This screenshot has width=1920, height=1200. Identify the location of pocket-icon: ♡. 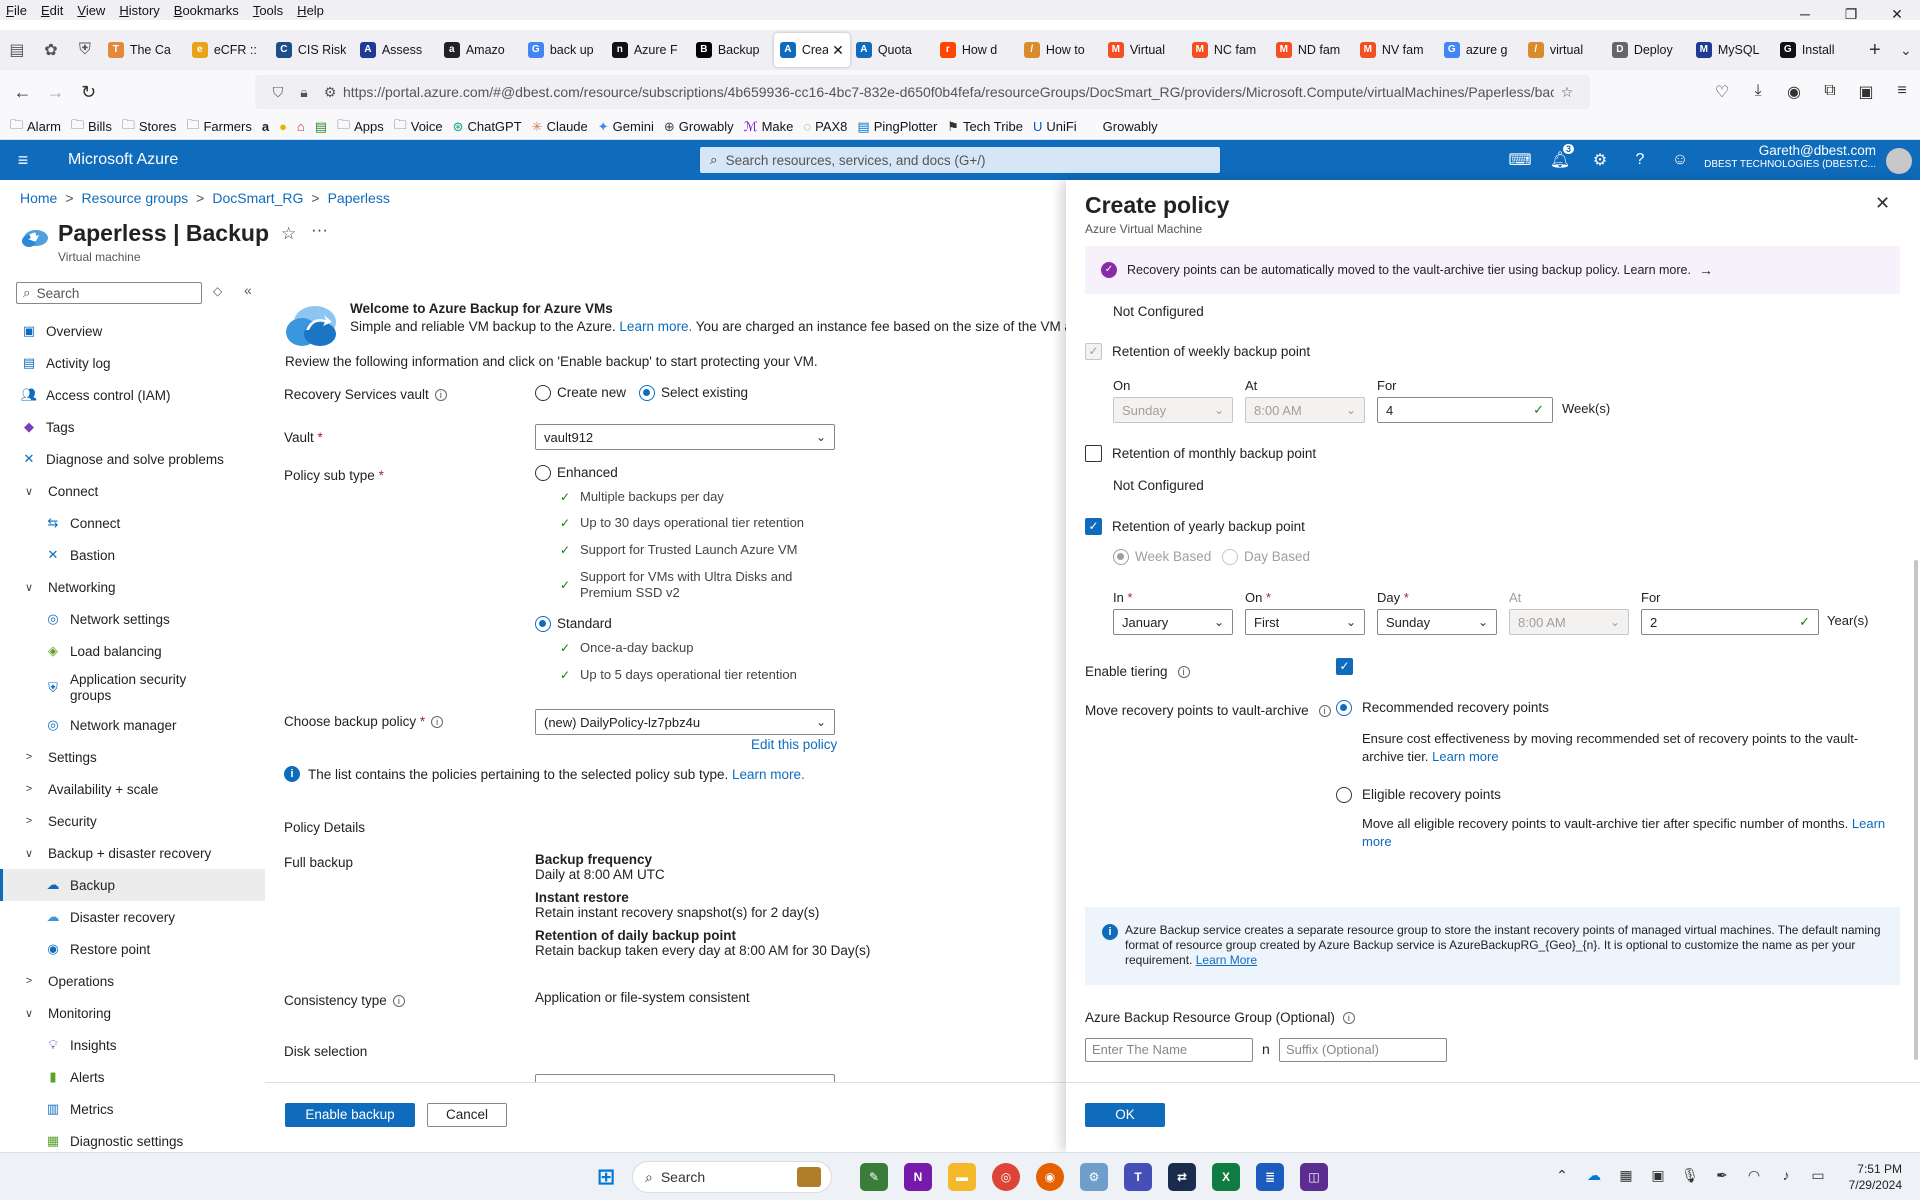
(1722, 92).